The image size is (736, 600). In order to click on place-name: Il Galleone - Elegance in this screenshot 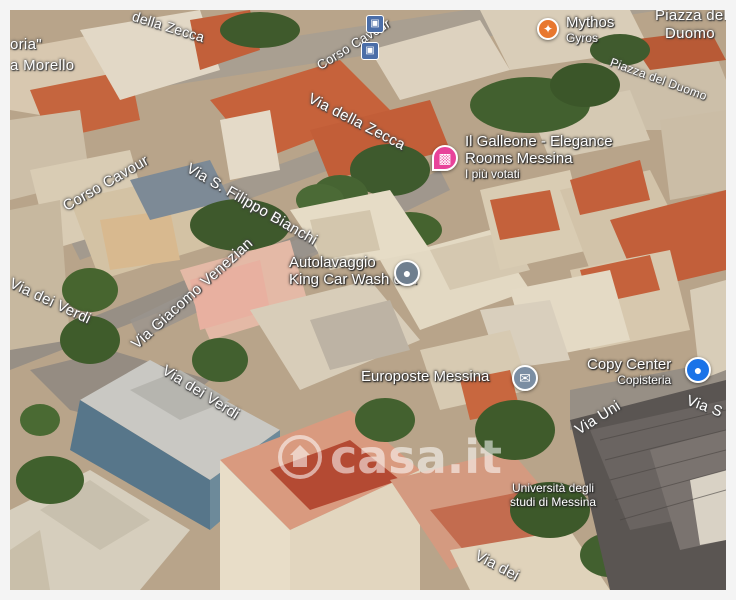, I will do `click(539, 141)`.